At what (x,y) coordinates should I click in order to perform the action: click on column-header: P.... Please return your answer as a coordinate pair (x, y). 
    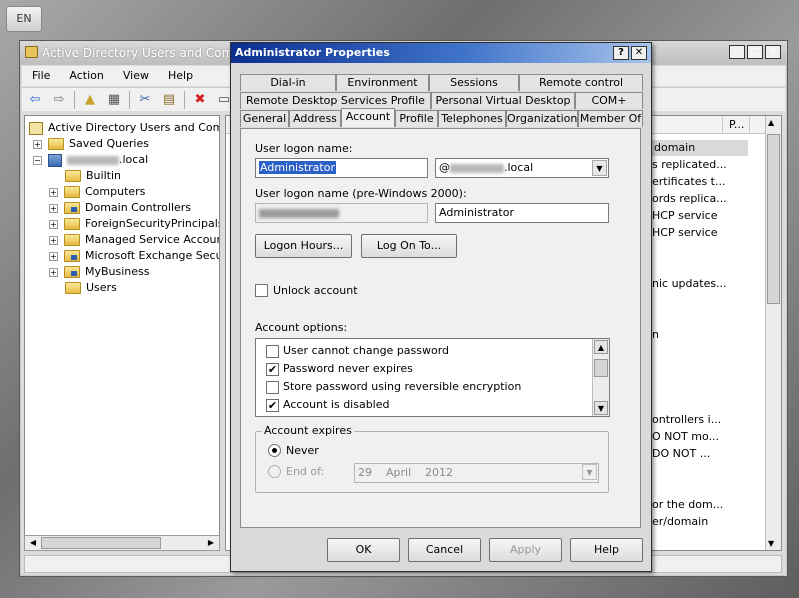
    Looking at the image, I should click on (736, 125).